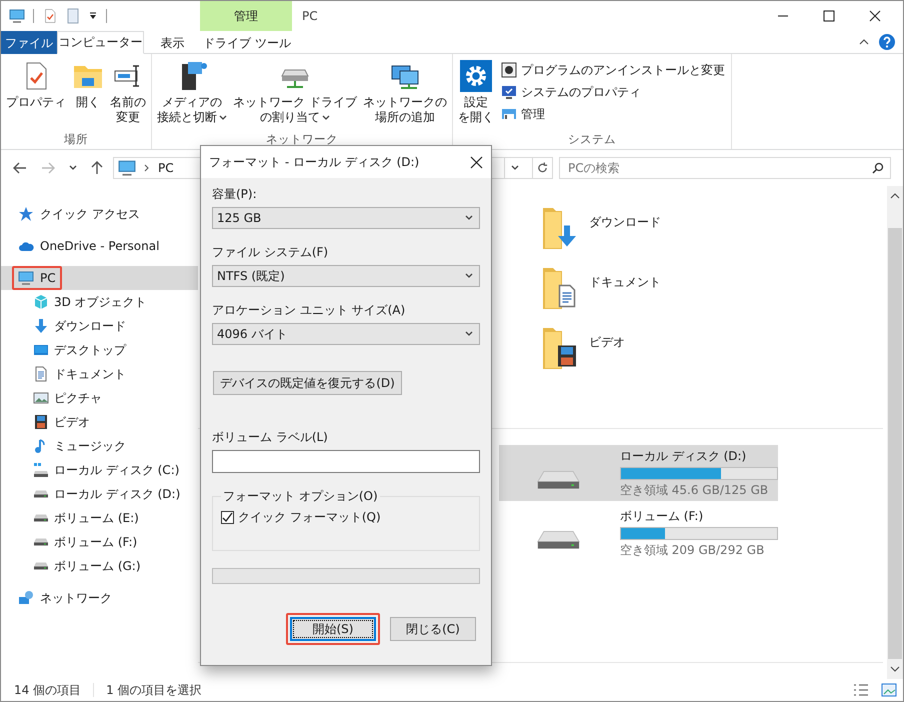  I want to click on dropdown-icon, so click(93, 16).